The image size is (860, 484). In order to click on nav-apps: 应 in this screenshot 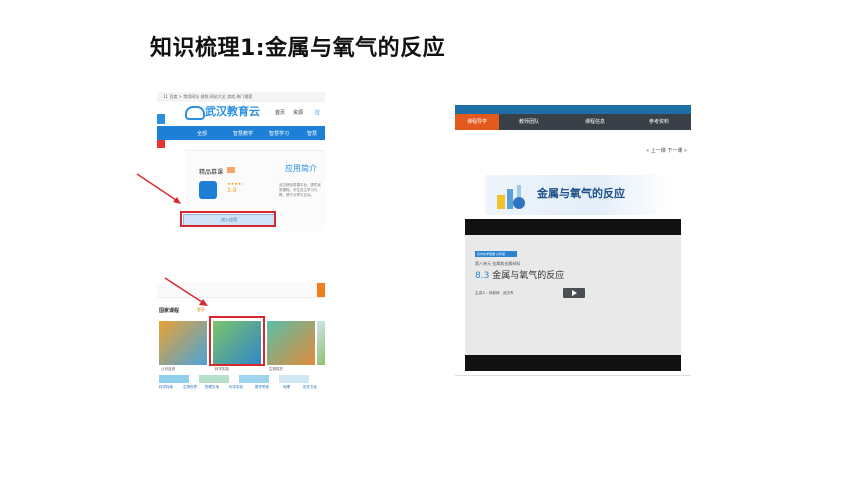, I will do `click(317, 112)`.